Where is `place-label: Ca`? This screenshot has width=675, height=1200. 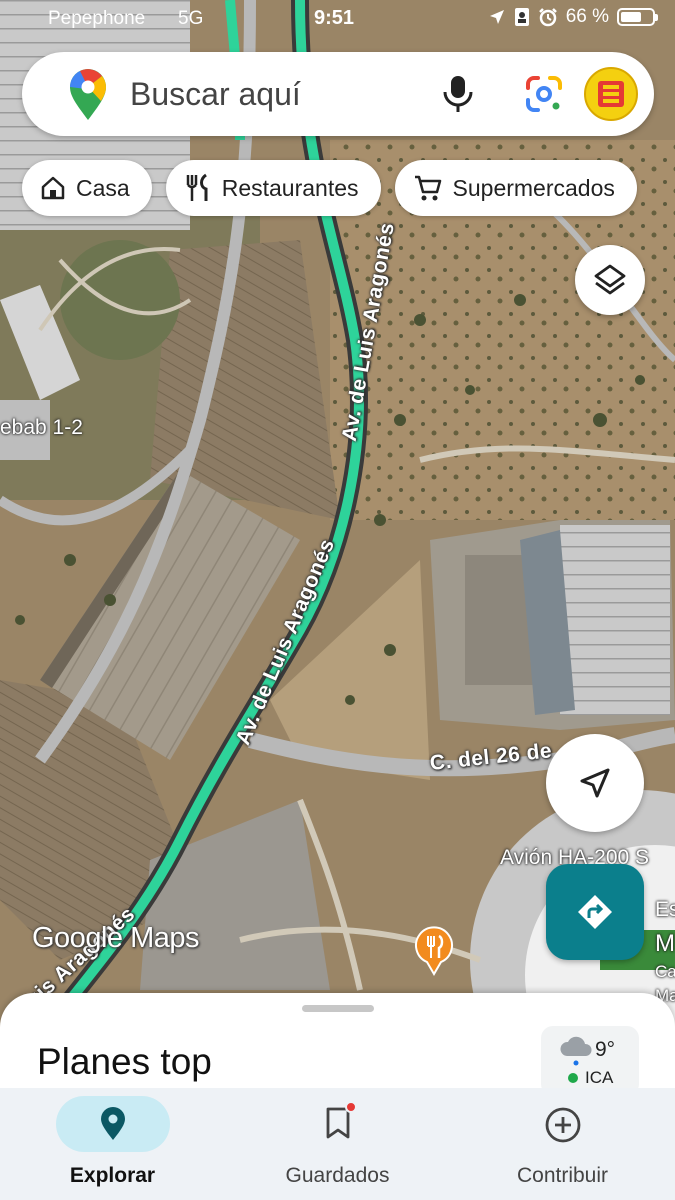 place-label: Ca is located at coordinates (665, 972).